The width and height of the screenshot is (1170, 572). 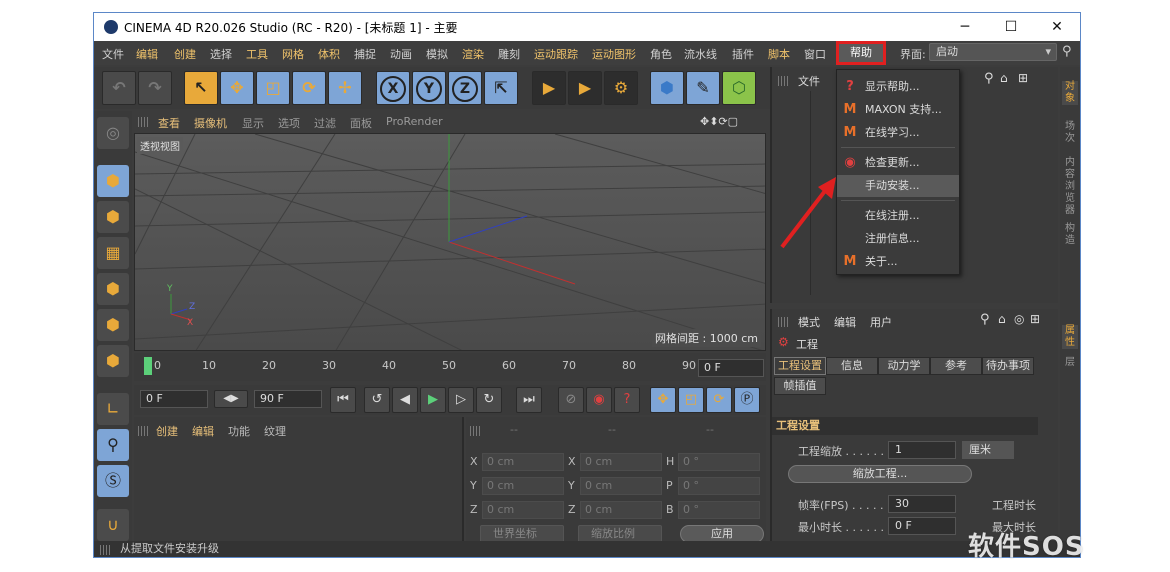 What do you see at coordinates (809, 322) in the screenshot?
I see `attr-menu-mode: 模式` at bounding box center [809, 322].